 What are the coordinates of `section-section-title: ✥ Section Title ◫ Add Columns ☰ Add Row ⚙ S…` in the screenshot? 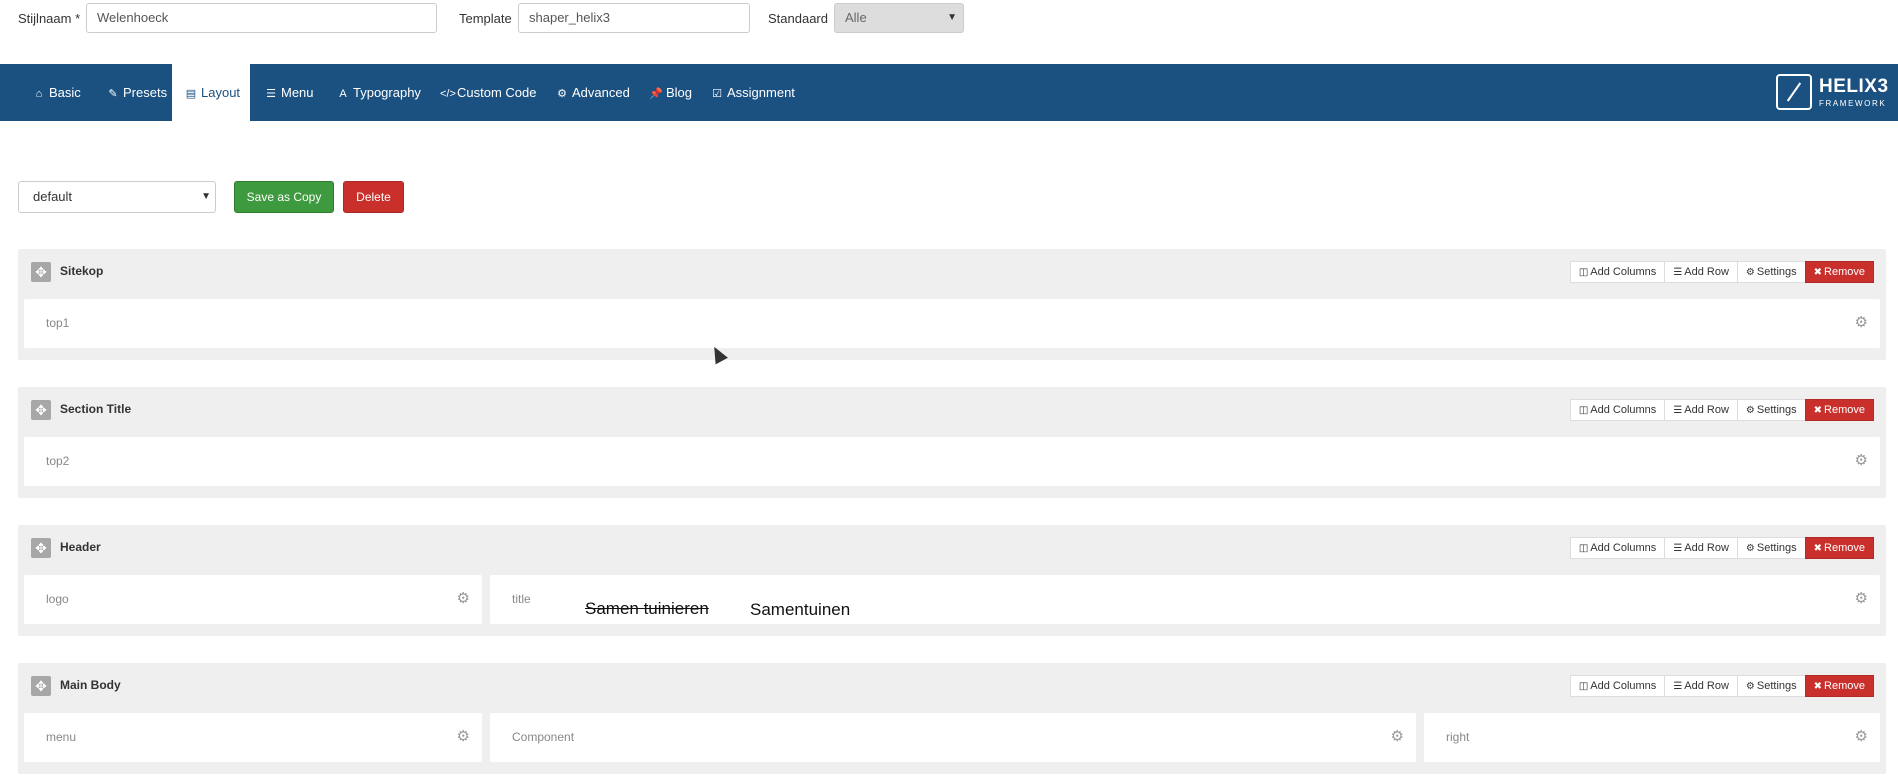 It's located at (952, 442).